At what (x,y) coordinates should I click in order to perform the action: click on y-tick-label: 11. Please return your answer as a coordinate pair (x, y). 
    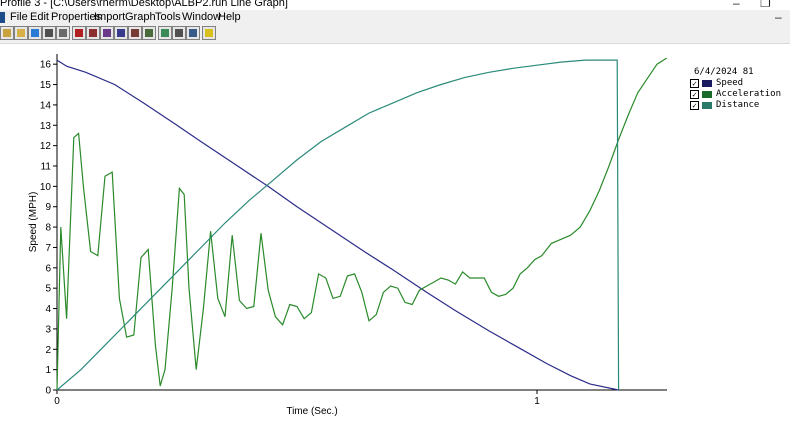
    Looking at the image, I should click on (46, 167).